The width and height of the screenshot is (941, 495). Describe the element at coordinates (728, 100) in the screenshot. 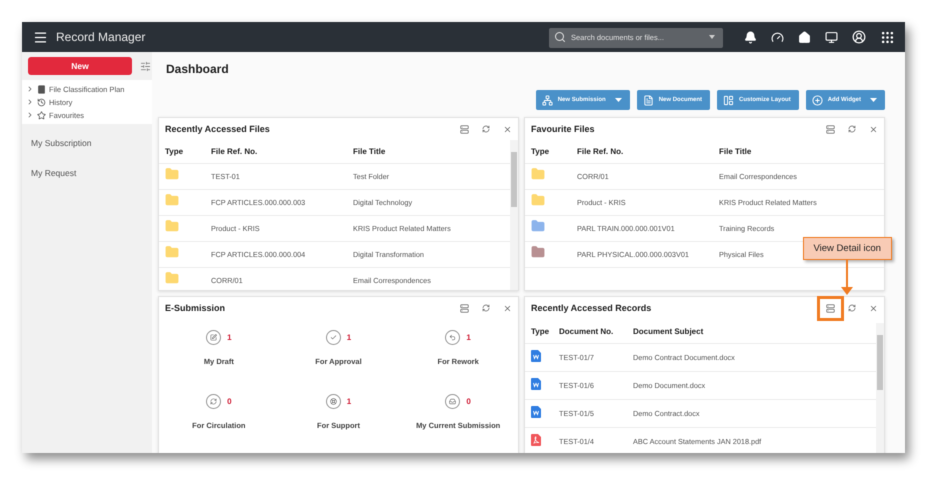

I see `layout-icon` at that location.